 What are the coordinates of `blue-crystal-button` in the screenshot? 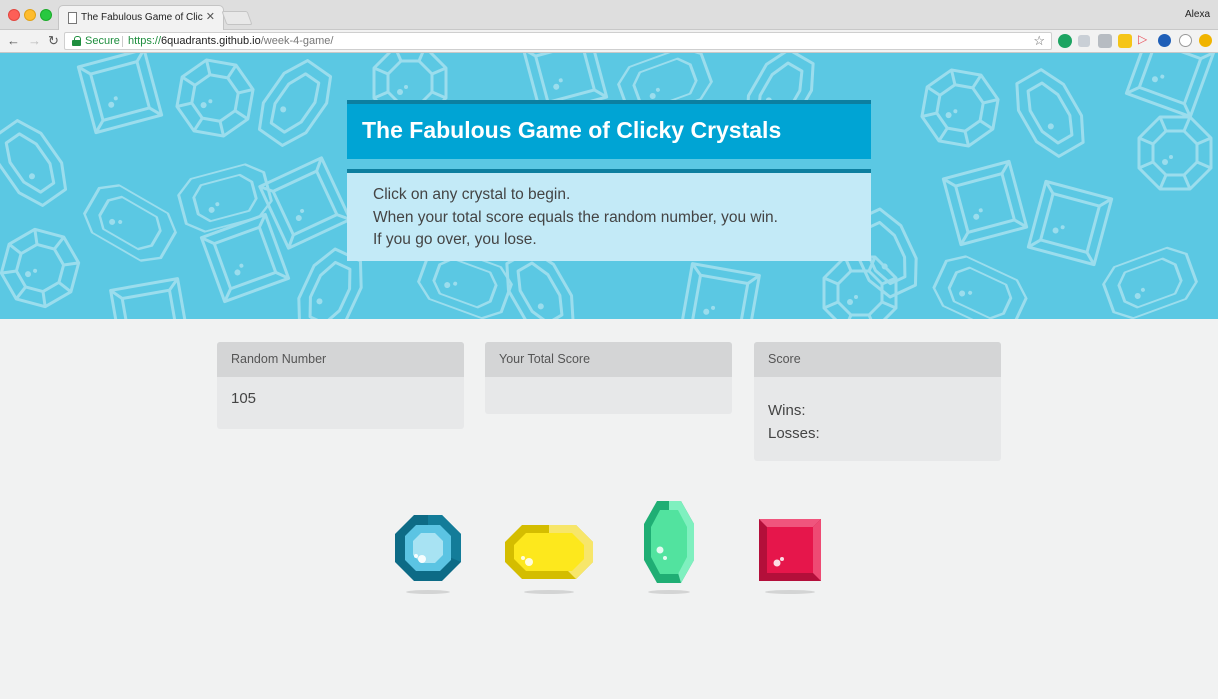 It's located at (428, 548).